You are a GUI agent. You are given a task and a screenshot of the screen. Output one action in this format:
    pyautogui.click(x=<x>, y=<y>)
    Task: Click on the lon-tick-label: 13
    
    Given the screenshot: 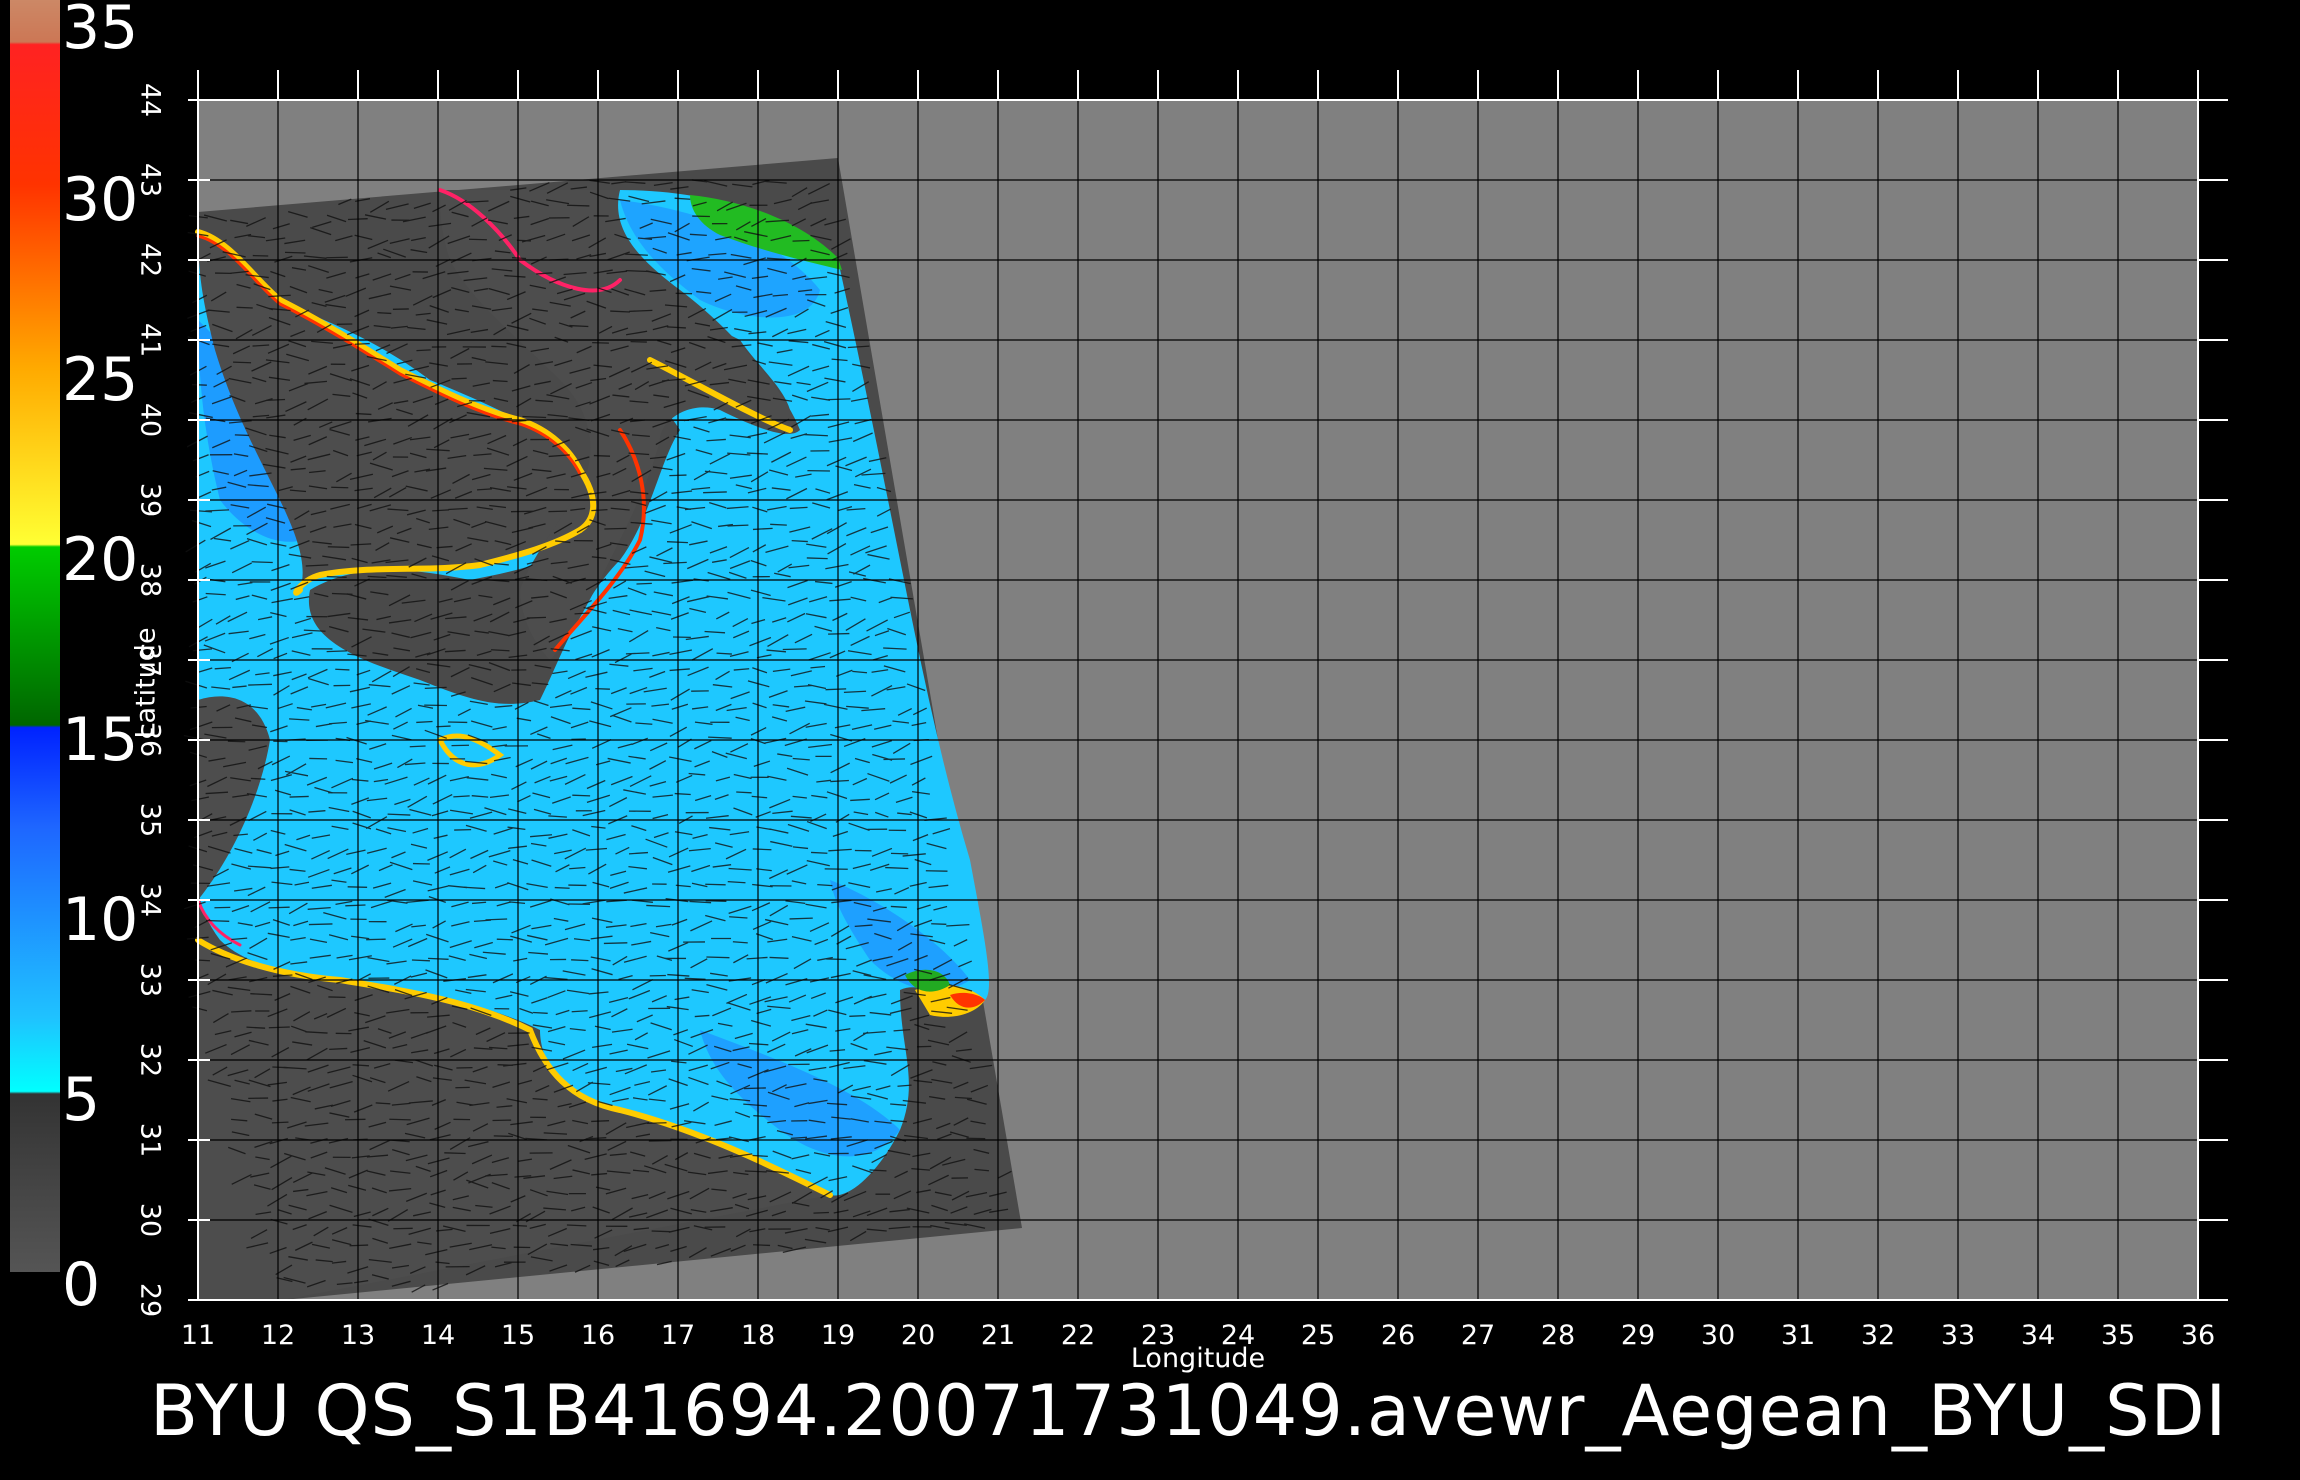 What is the action you would take?
    pyautogui.click(x=358, y=1335)
    